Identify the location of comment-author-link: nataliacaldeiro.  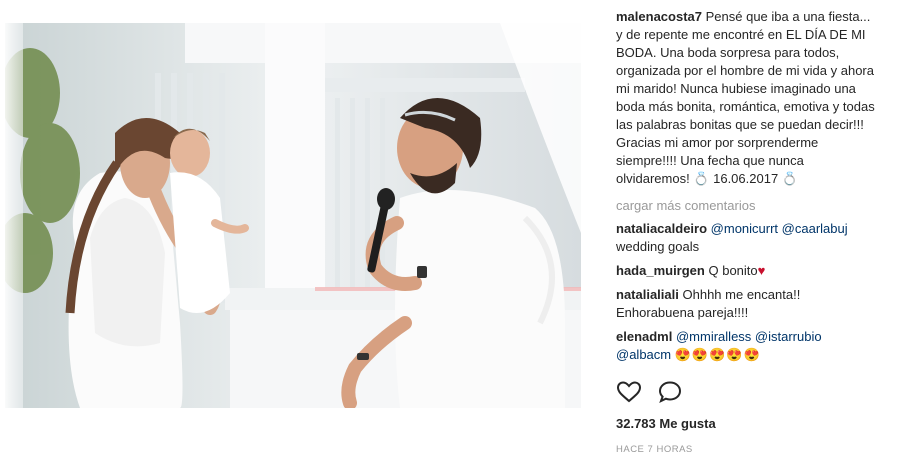
(661, 228).